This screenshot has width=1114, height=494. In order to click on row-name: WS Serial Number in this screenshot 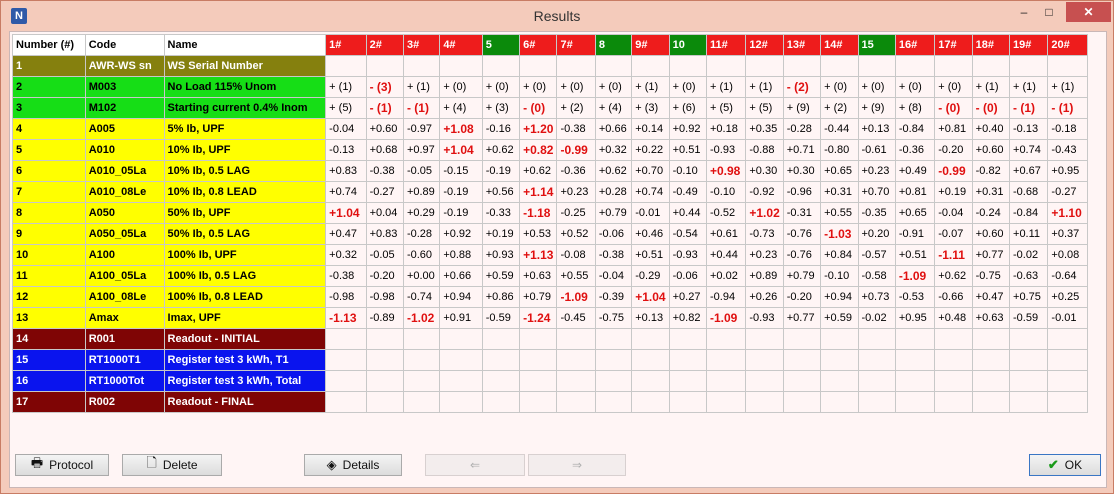, I will do `click(245, 66)`.